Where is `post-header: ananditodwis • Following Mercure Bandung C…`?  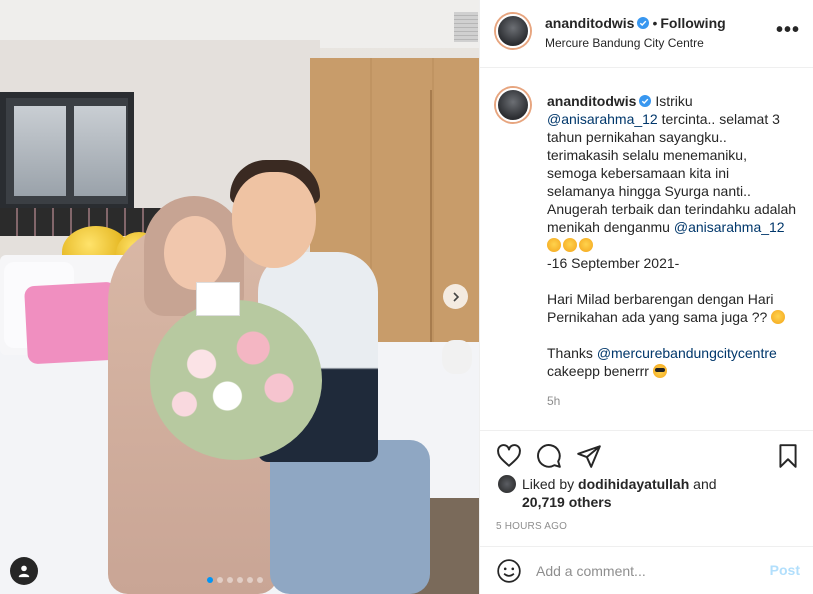 post-header: ananditodwis • Following Mercure Bandung C… is located at coordinates (646, 34).